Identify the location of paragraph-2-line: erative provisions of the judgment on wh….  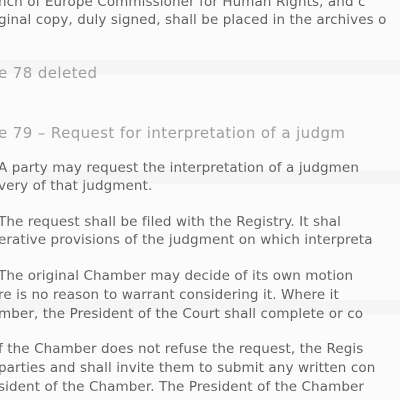
(186, 240).